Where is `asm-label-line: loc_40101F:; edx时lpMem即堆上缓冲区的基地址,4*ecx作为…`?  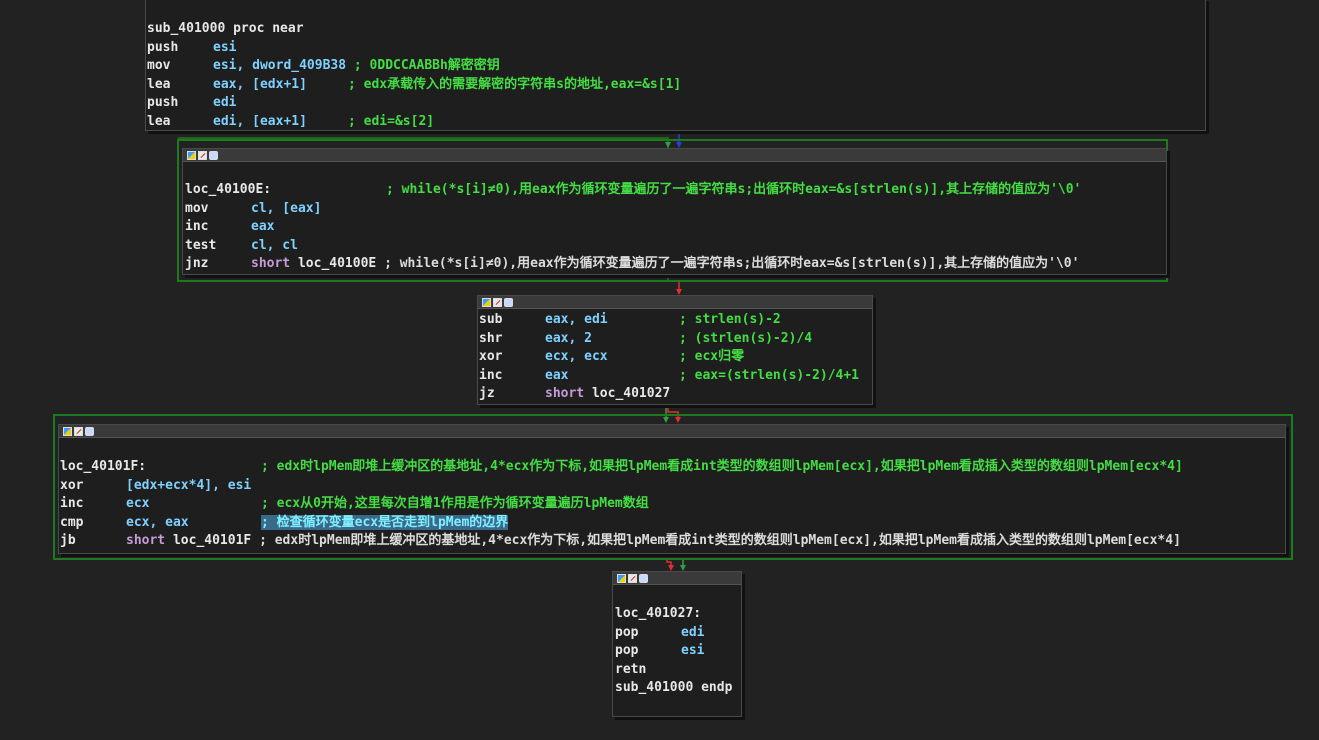
asm-label-line: loc_40101F:; edx时lpMem即堆上缓冲区的基地址,4*ecx作为… is located at coordinates (621, 466).